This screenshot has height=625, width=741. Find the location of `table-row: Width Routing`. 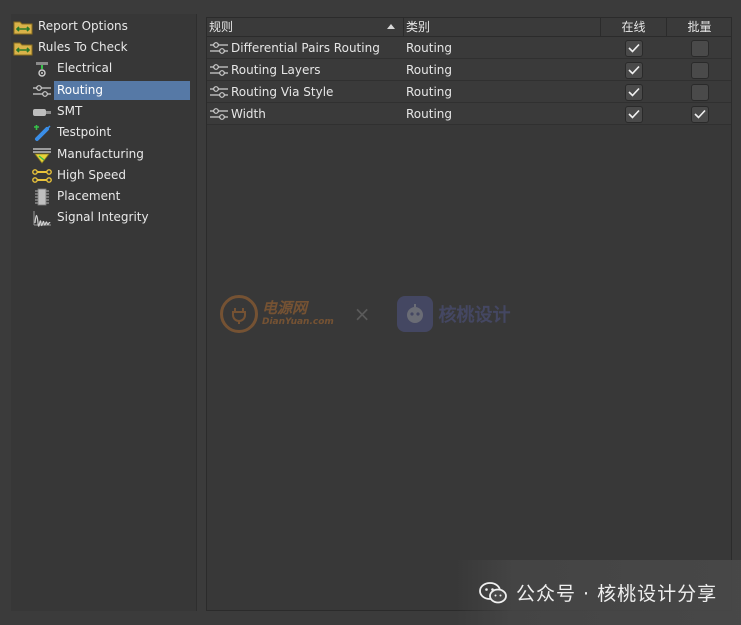

table-row: Width Routing is located at coordinates (469, 114).